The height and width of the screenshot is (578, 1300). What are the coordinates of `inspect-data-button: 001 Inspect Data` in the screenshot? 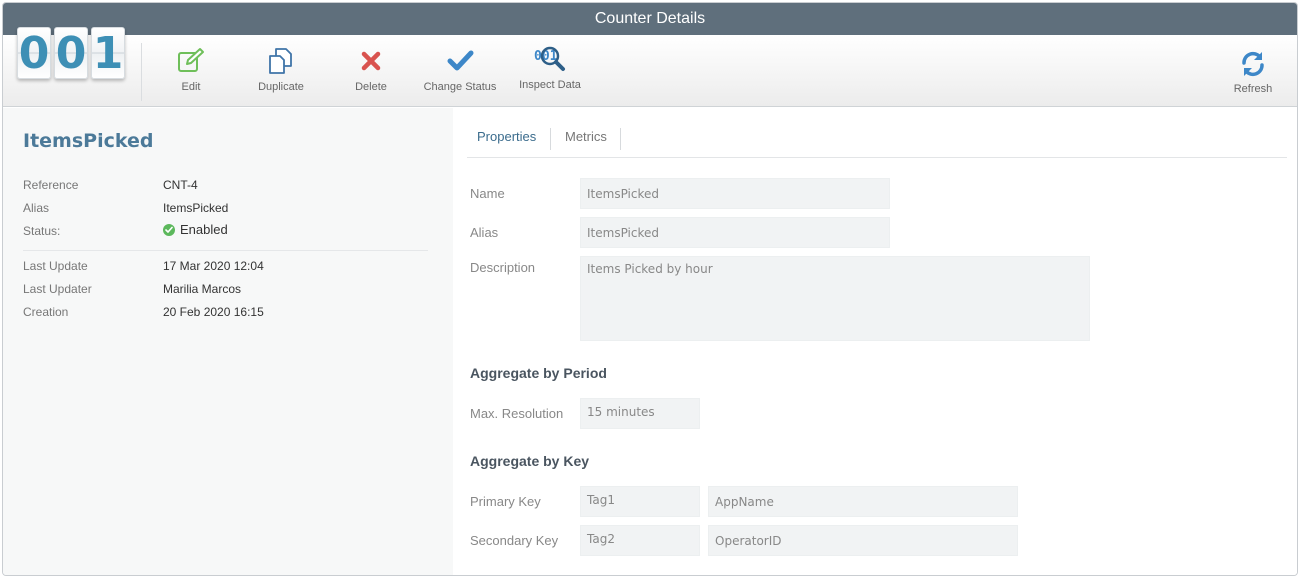 It's located at (550, 71).